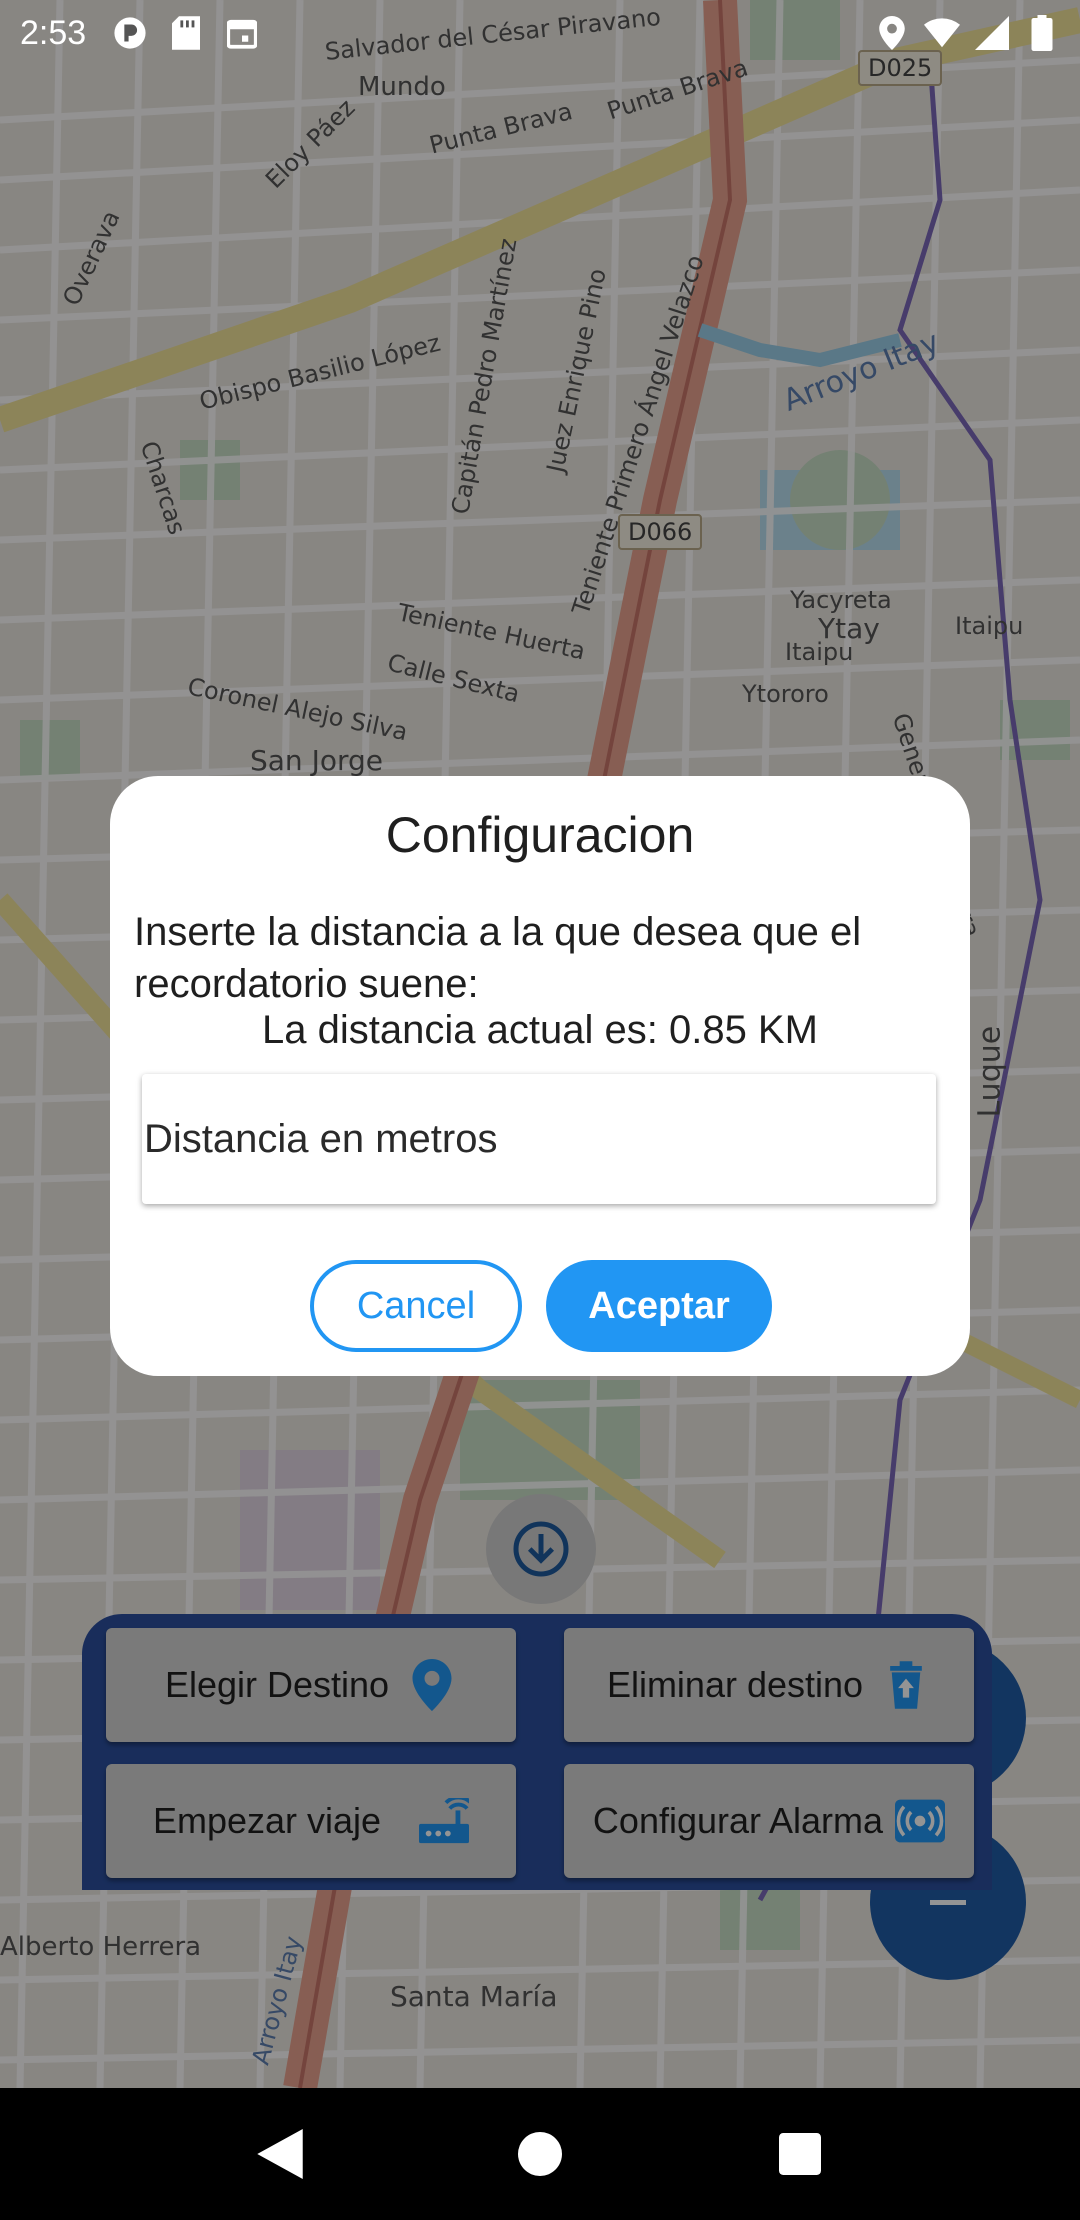 The width and height of the screenshot is (1080, 2220). I want to click on signal-icon, so click(992, 33).